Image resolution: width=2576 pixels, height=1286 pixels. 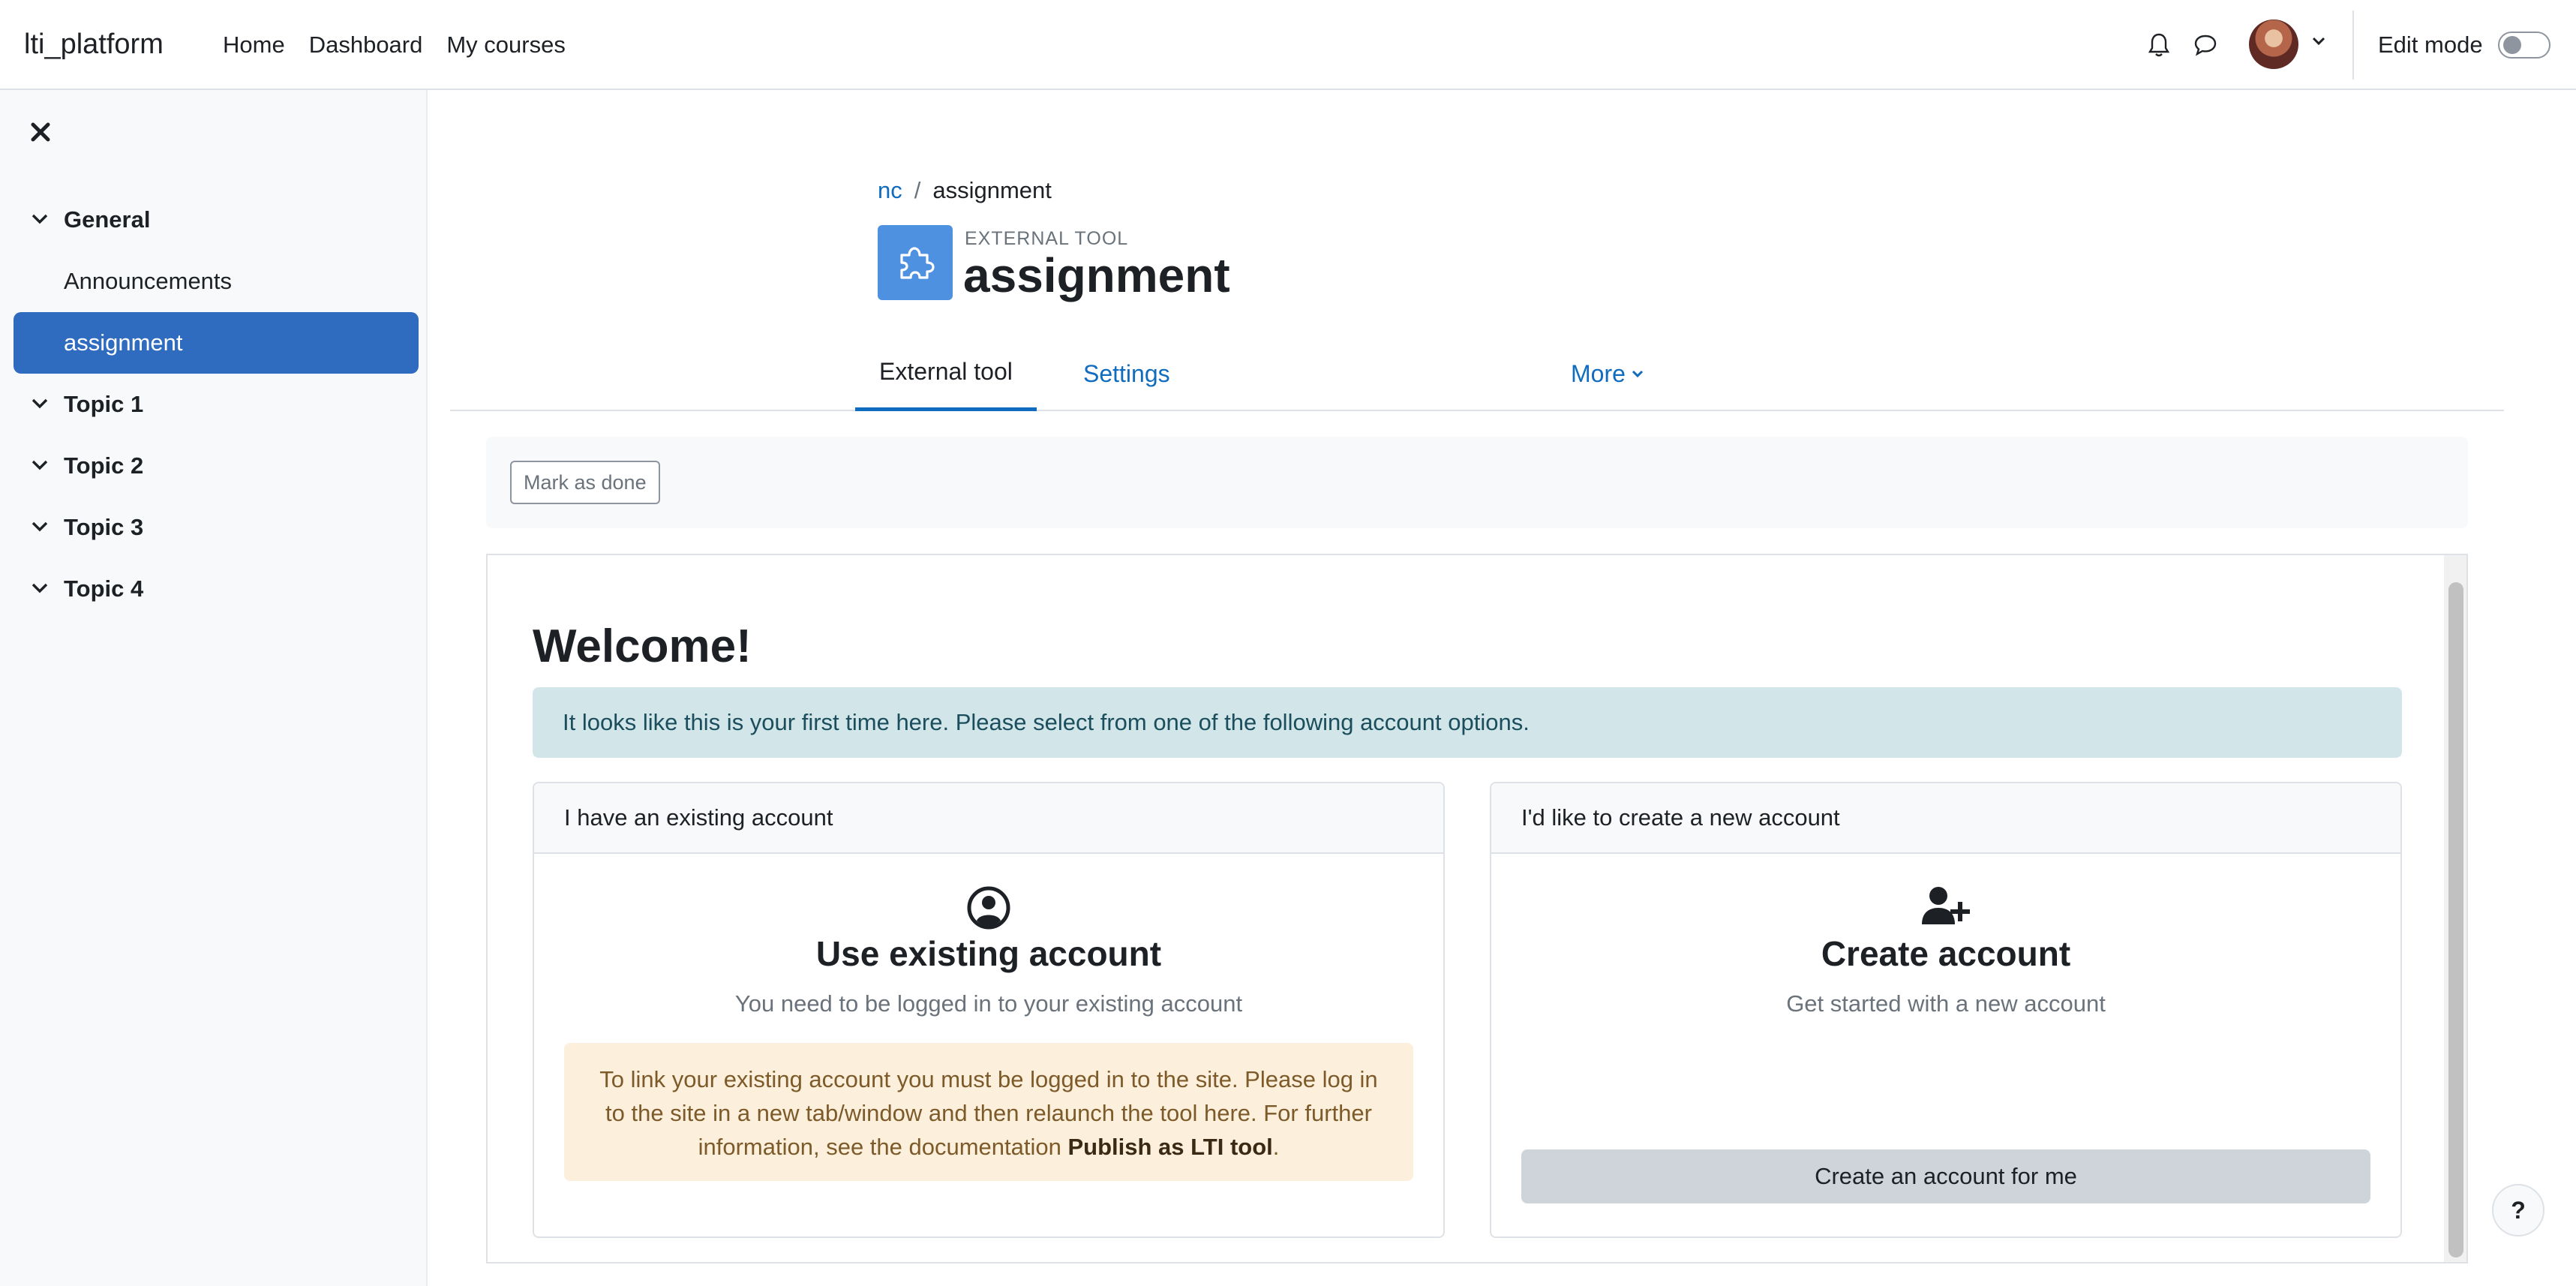 What do you see at coordinates (2353, 45) in the screenshot?
I see `navbar-divider` at bounding box center [2353, 45].